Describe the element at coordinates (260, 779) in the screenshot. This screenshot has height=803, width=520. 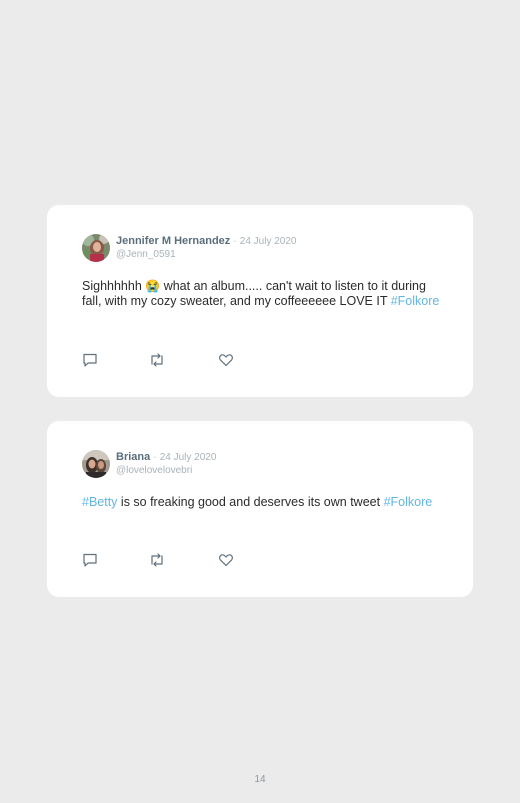
I see `page-number: 14` at that location.